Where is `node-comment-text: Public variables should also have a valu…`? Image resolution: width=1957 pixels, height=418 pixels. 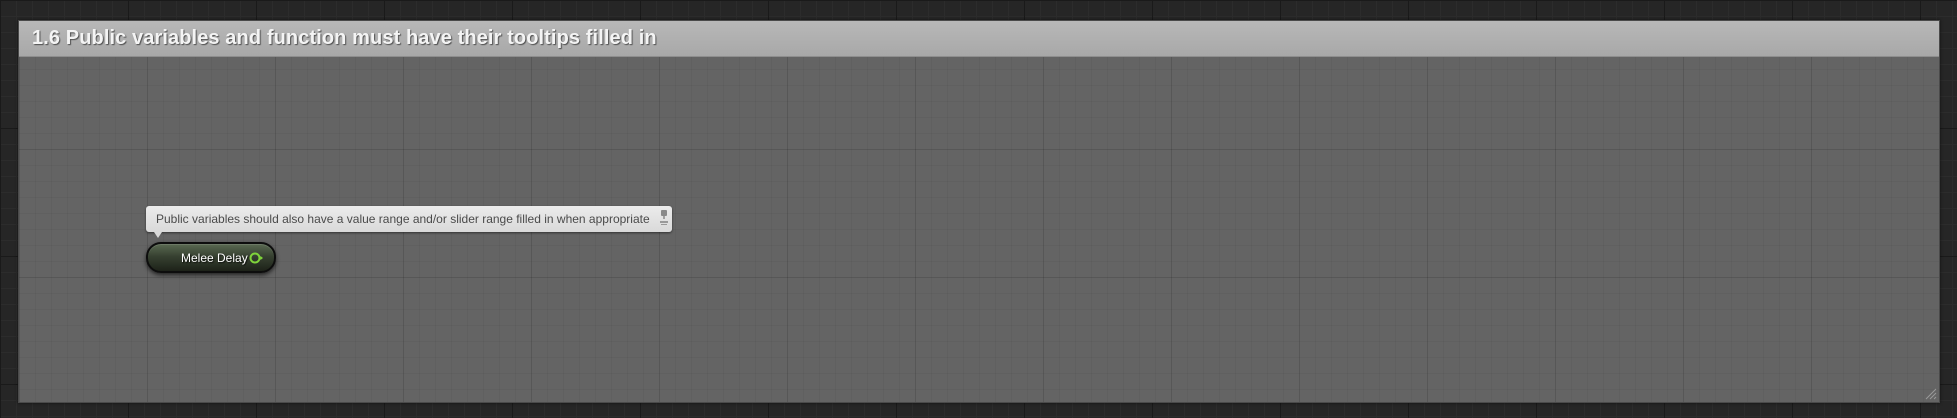 node-comment-text: Public variables should also have a valu… is located at coordinates (403, 219).